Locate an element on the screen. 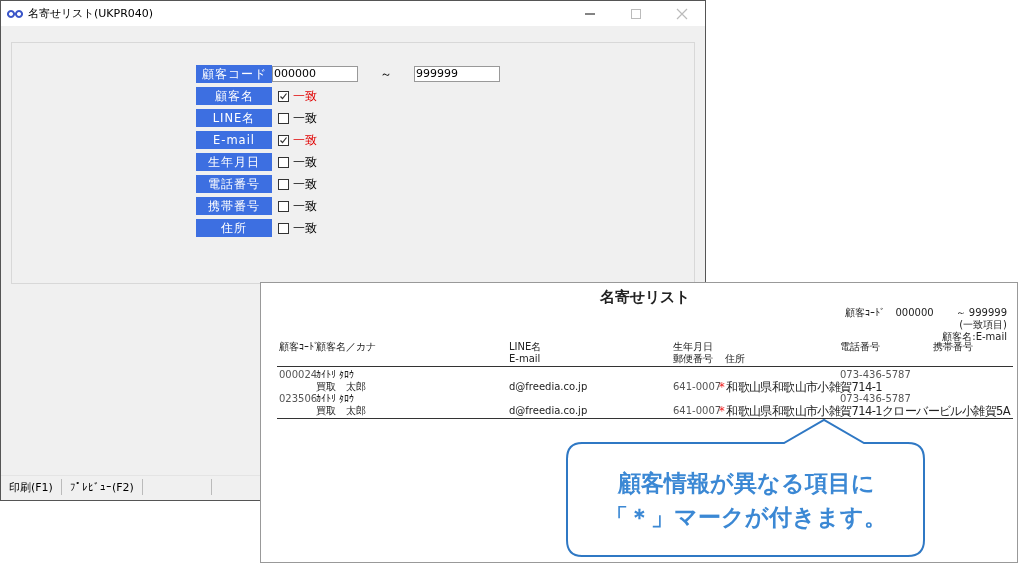 This screenshot has height=563, width=1024. criteria-value: ～ 999999 is located at coordinates (981, 313).